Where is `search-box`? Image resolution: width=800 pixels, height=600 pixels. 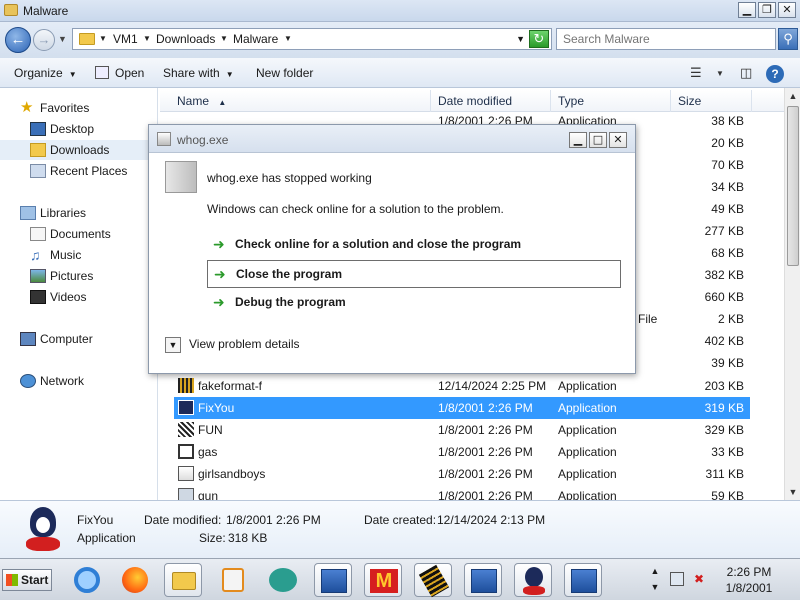 search-box is located at coordinates (666, 39).